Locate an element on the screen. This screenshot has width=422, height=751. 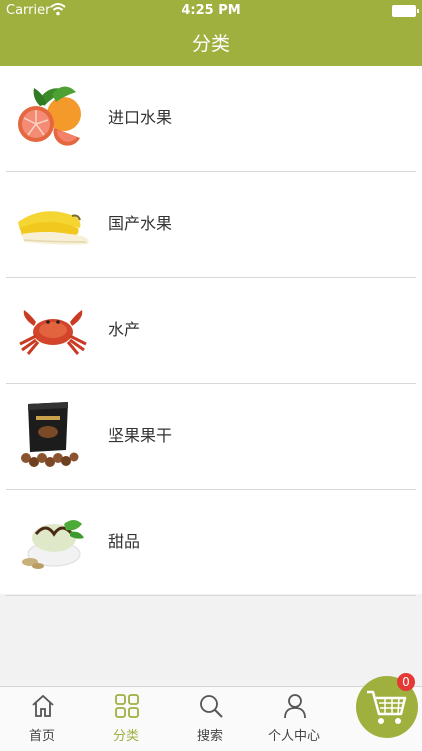
tab-label: 首页 is located at coordinates (41, 736).